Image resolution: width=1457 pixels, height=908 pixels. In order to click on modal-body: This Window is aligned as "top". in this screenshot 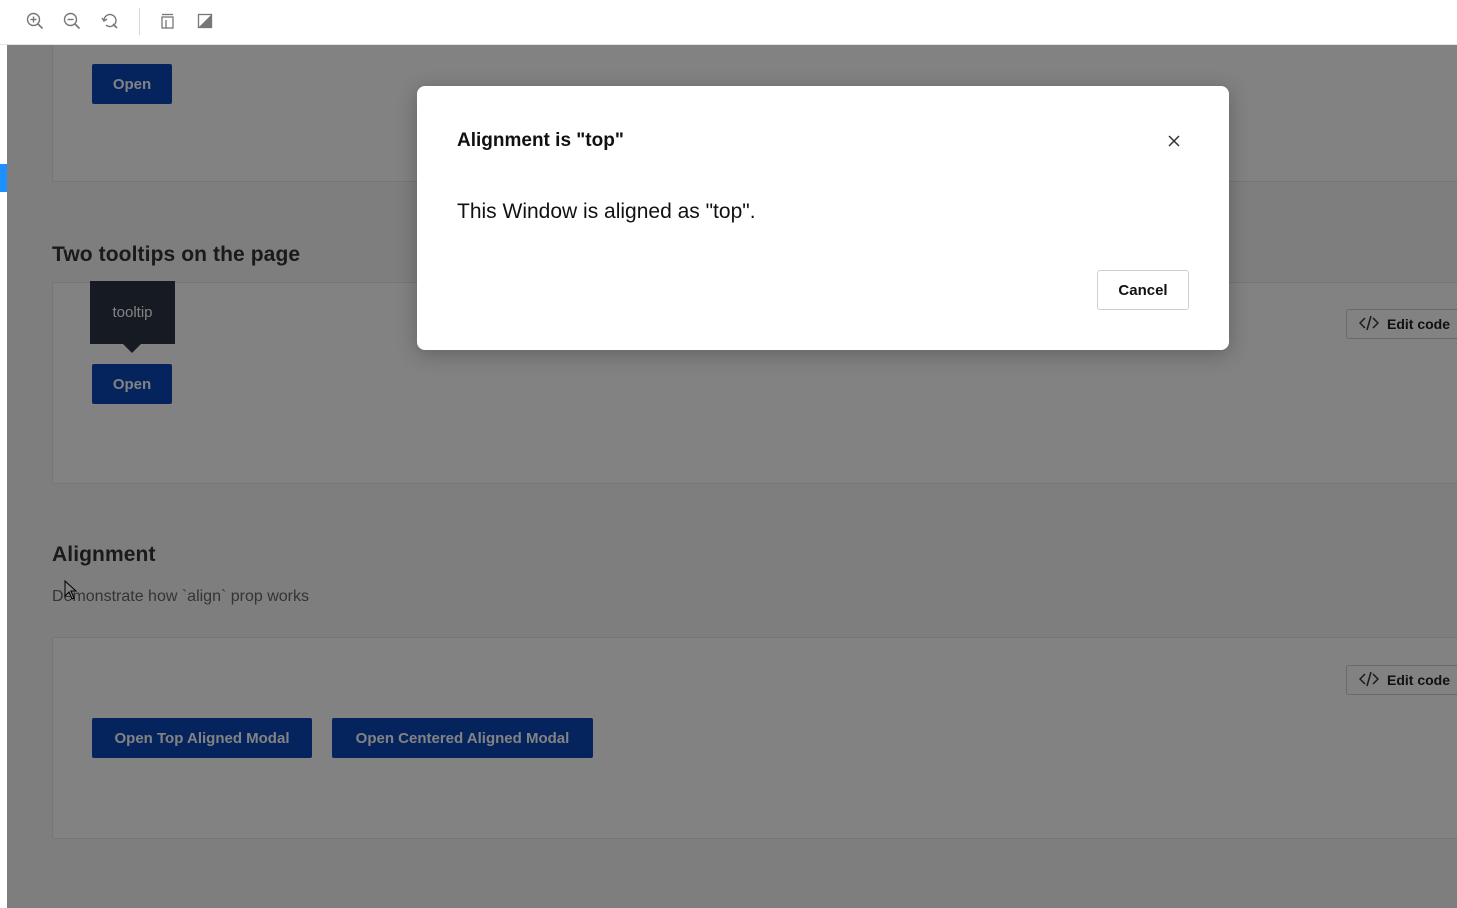, I will do `click(606, 211)`.